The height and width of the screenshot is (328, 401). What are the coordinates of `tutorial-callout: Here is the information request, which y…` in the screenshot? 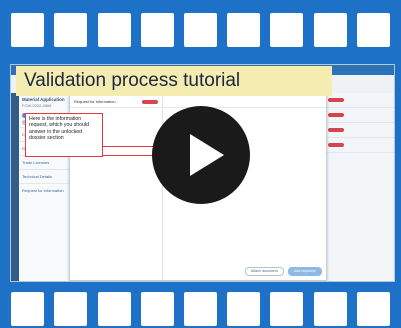 It's located at (64, 135).